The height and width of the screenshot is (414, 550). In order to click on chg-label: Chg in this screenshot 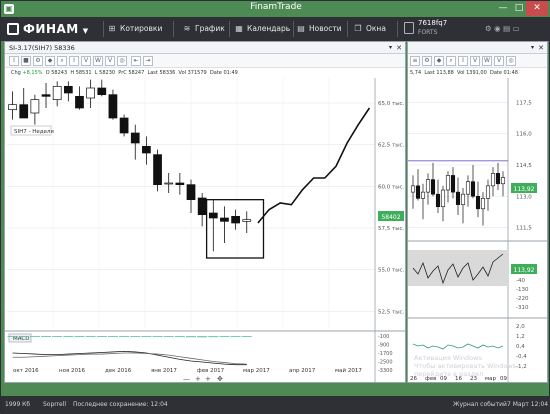, I will do `click(16, 73)`.